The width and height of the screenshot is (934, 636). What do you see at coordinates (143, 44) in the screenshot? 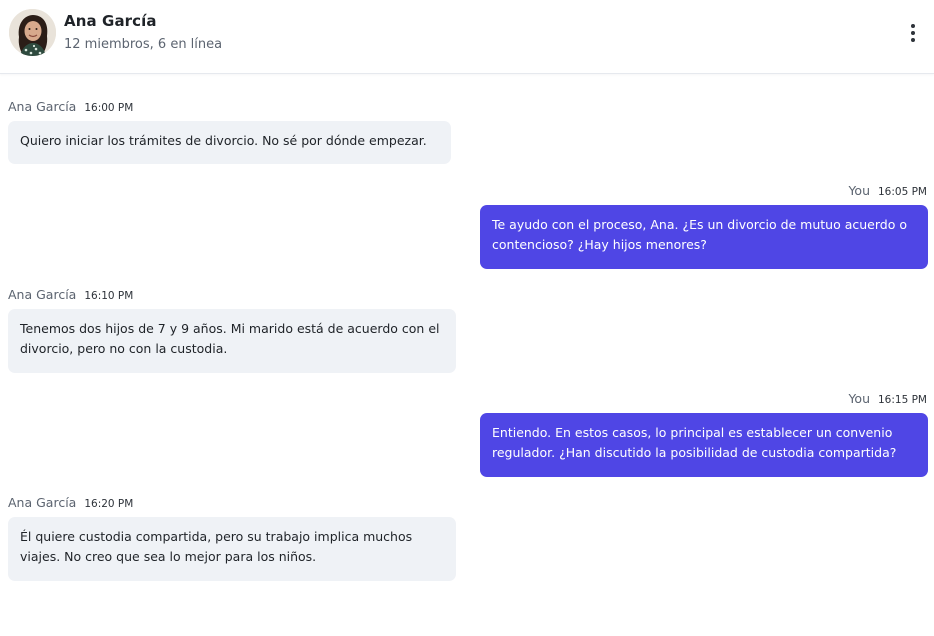
I see `chat-subtitle: 12 miembros, 6 en línea` at bounding box center [143, 44].